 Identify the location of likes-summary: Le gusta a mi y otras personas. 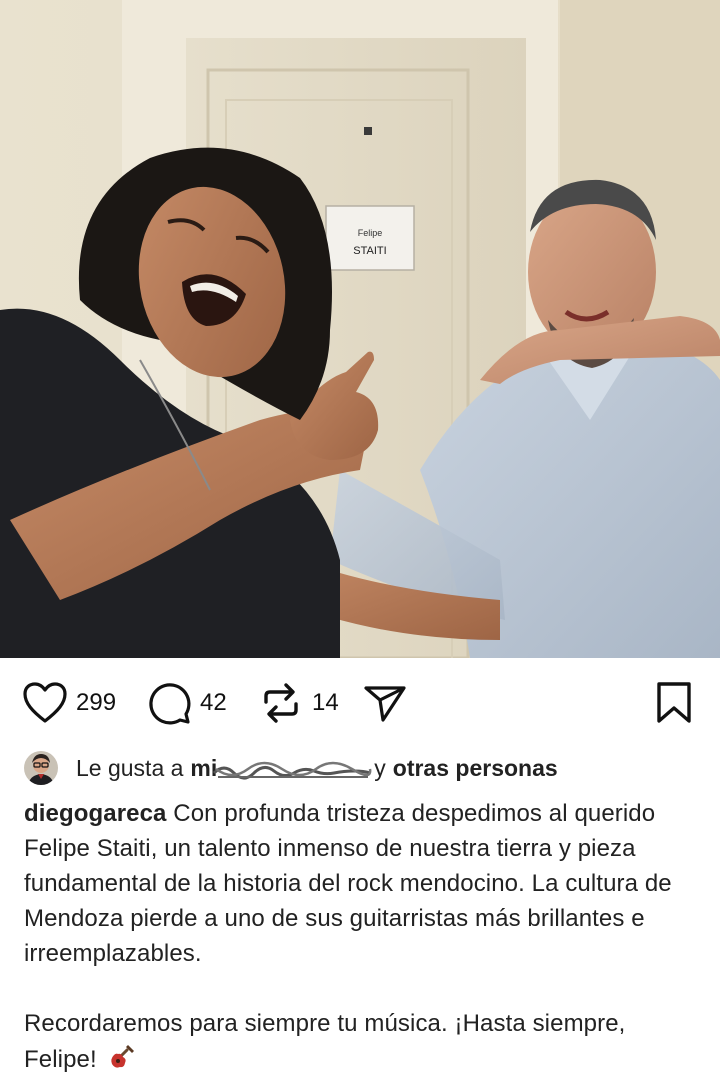
(291, 768).